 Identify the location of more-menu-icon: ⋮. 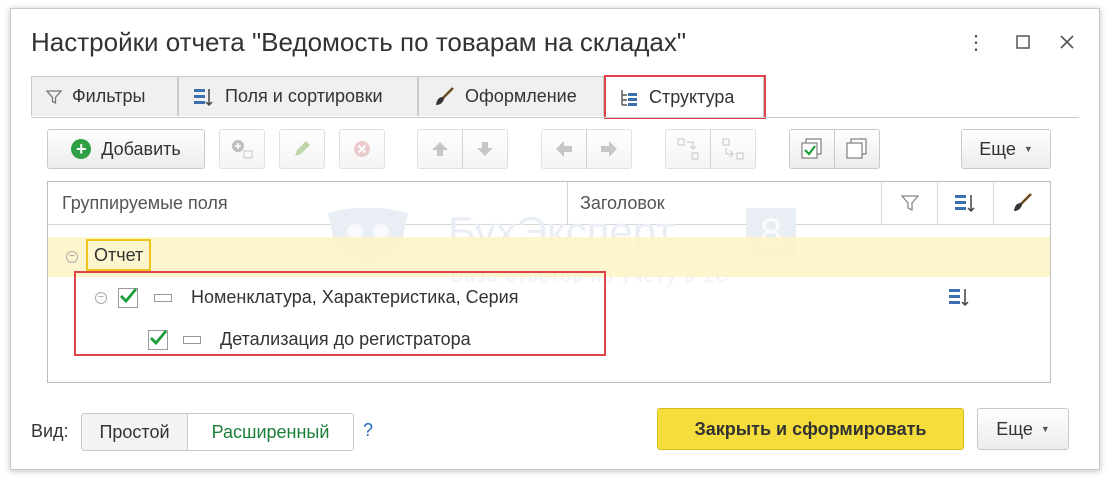
(976, 42).